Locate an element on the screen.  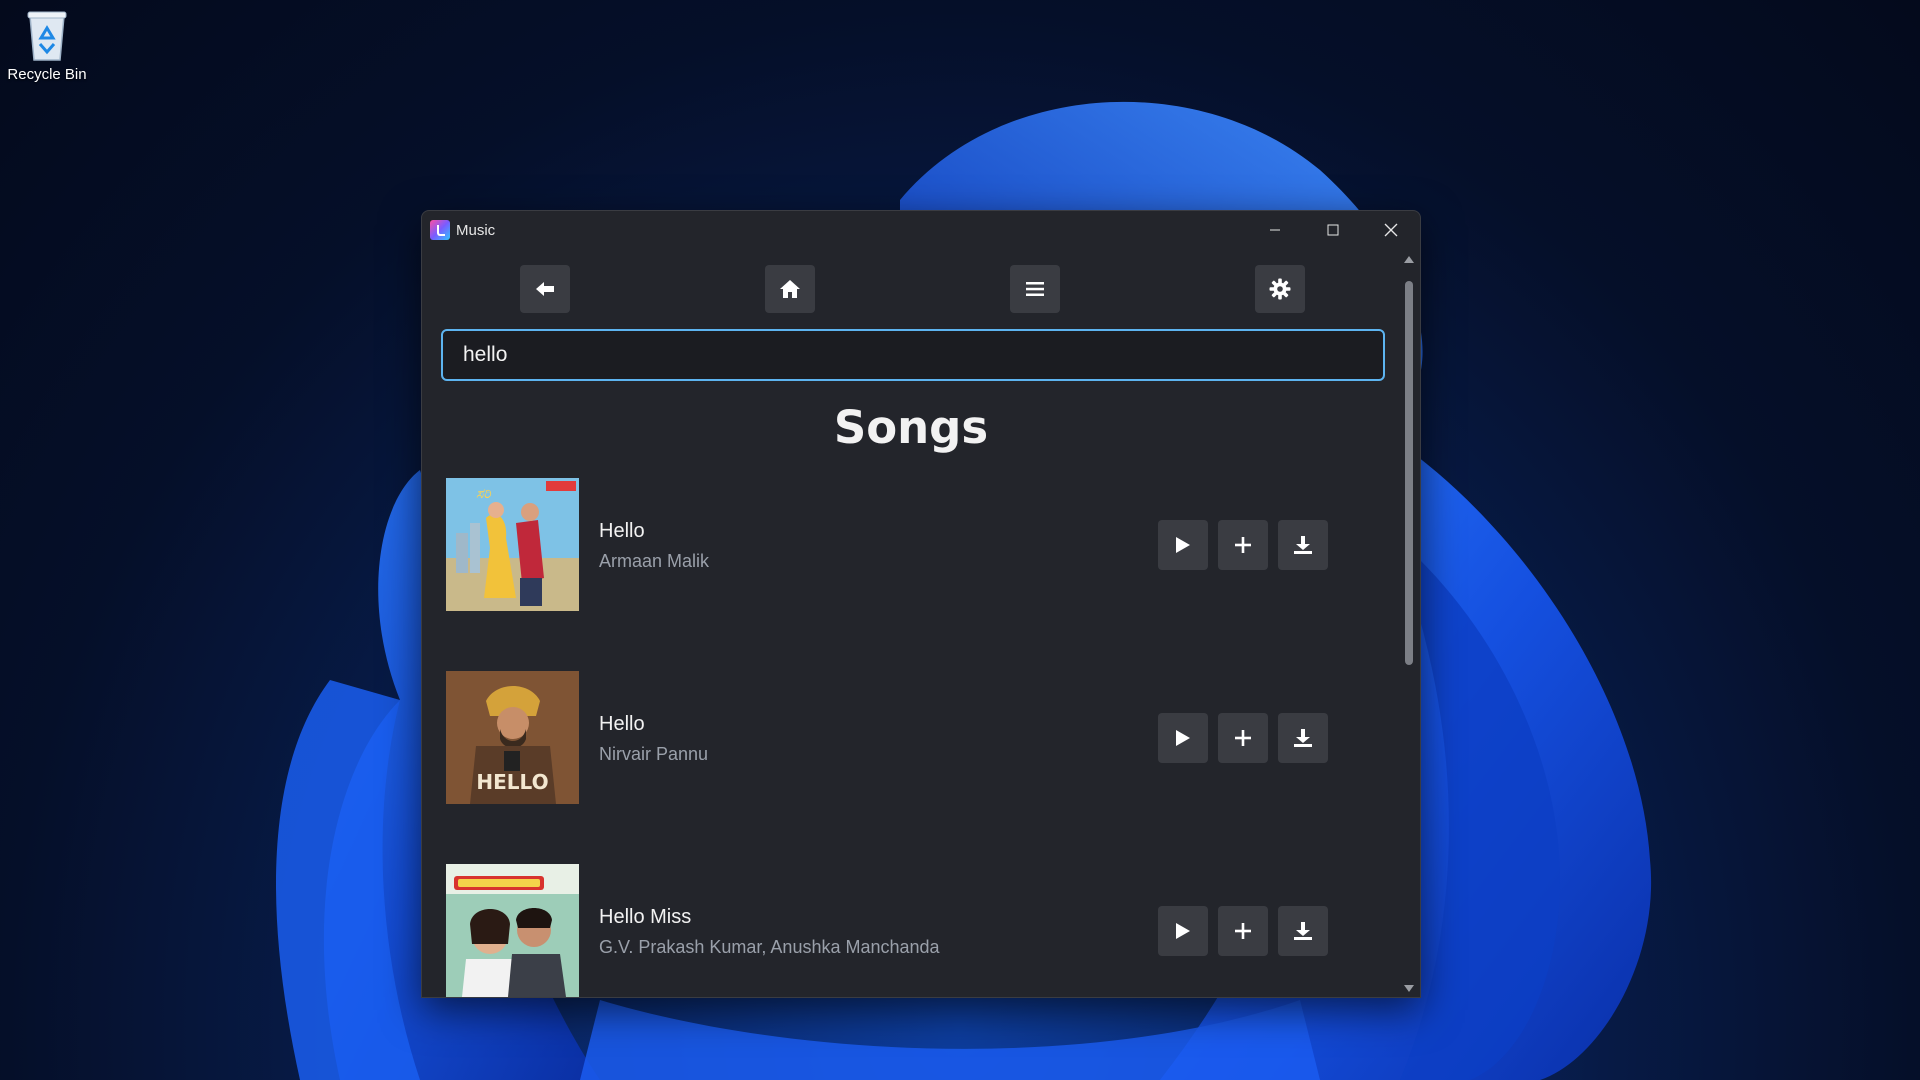
back-button is located at coordinates (545, 289).